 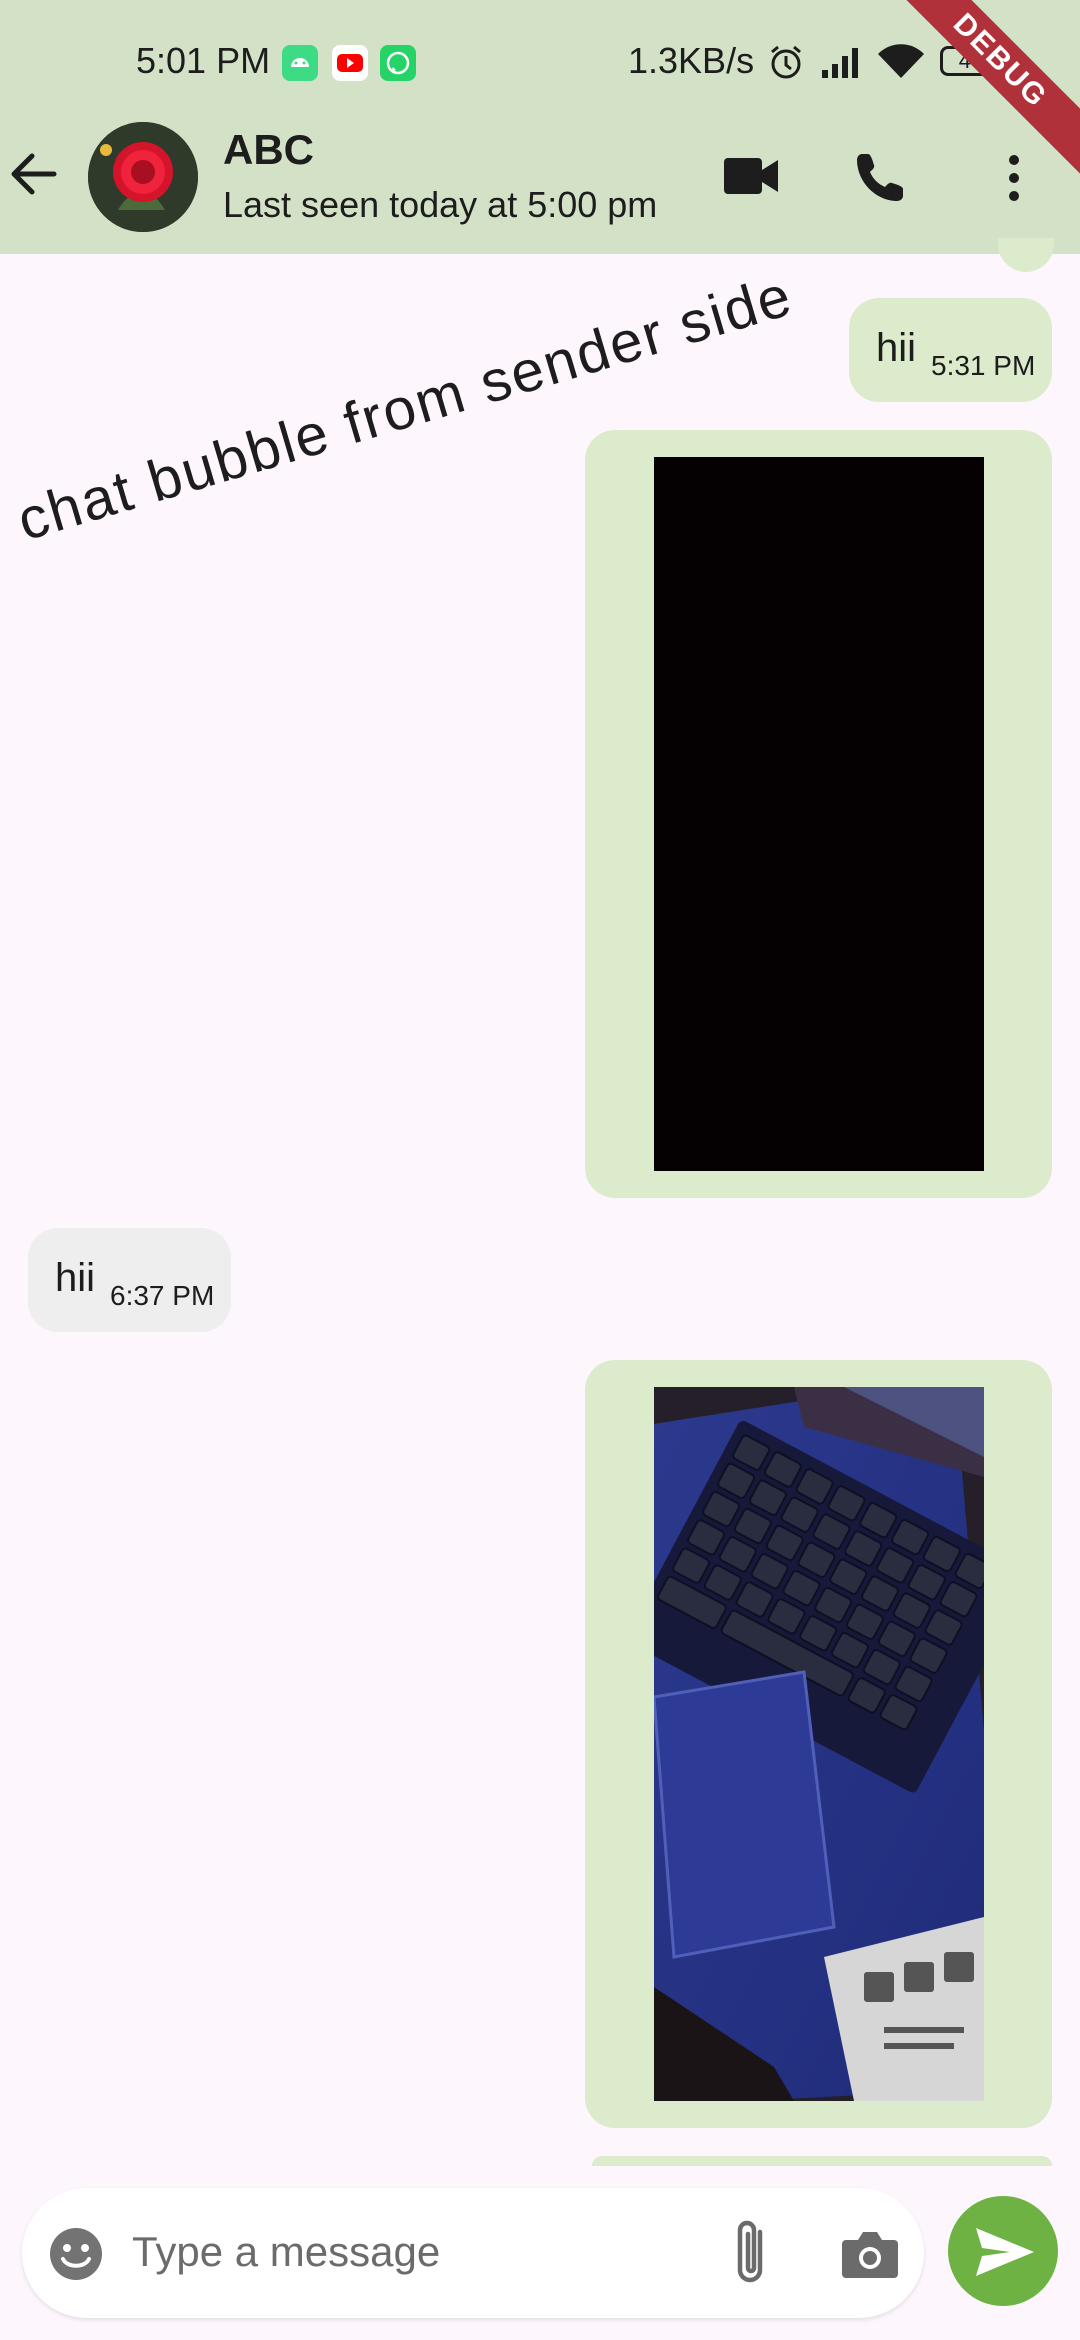 I want to click on laptop-keyboard-photo, so click(x=819, y=1744).